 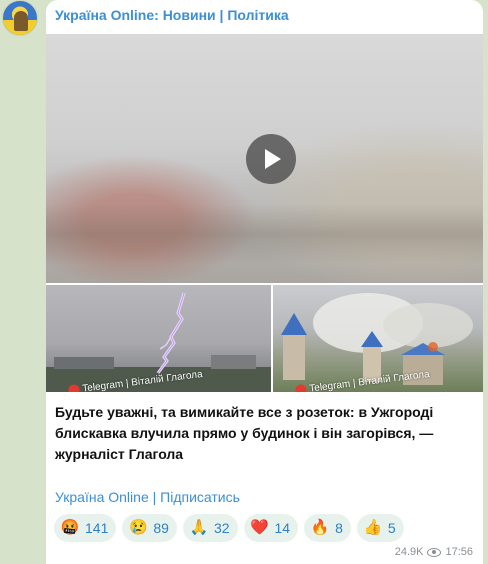 I want to click on reaction-pray: 🙏 32, so click(x=210, y=528).